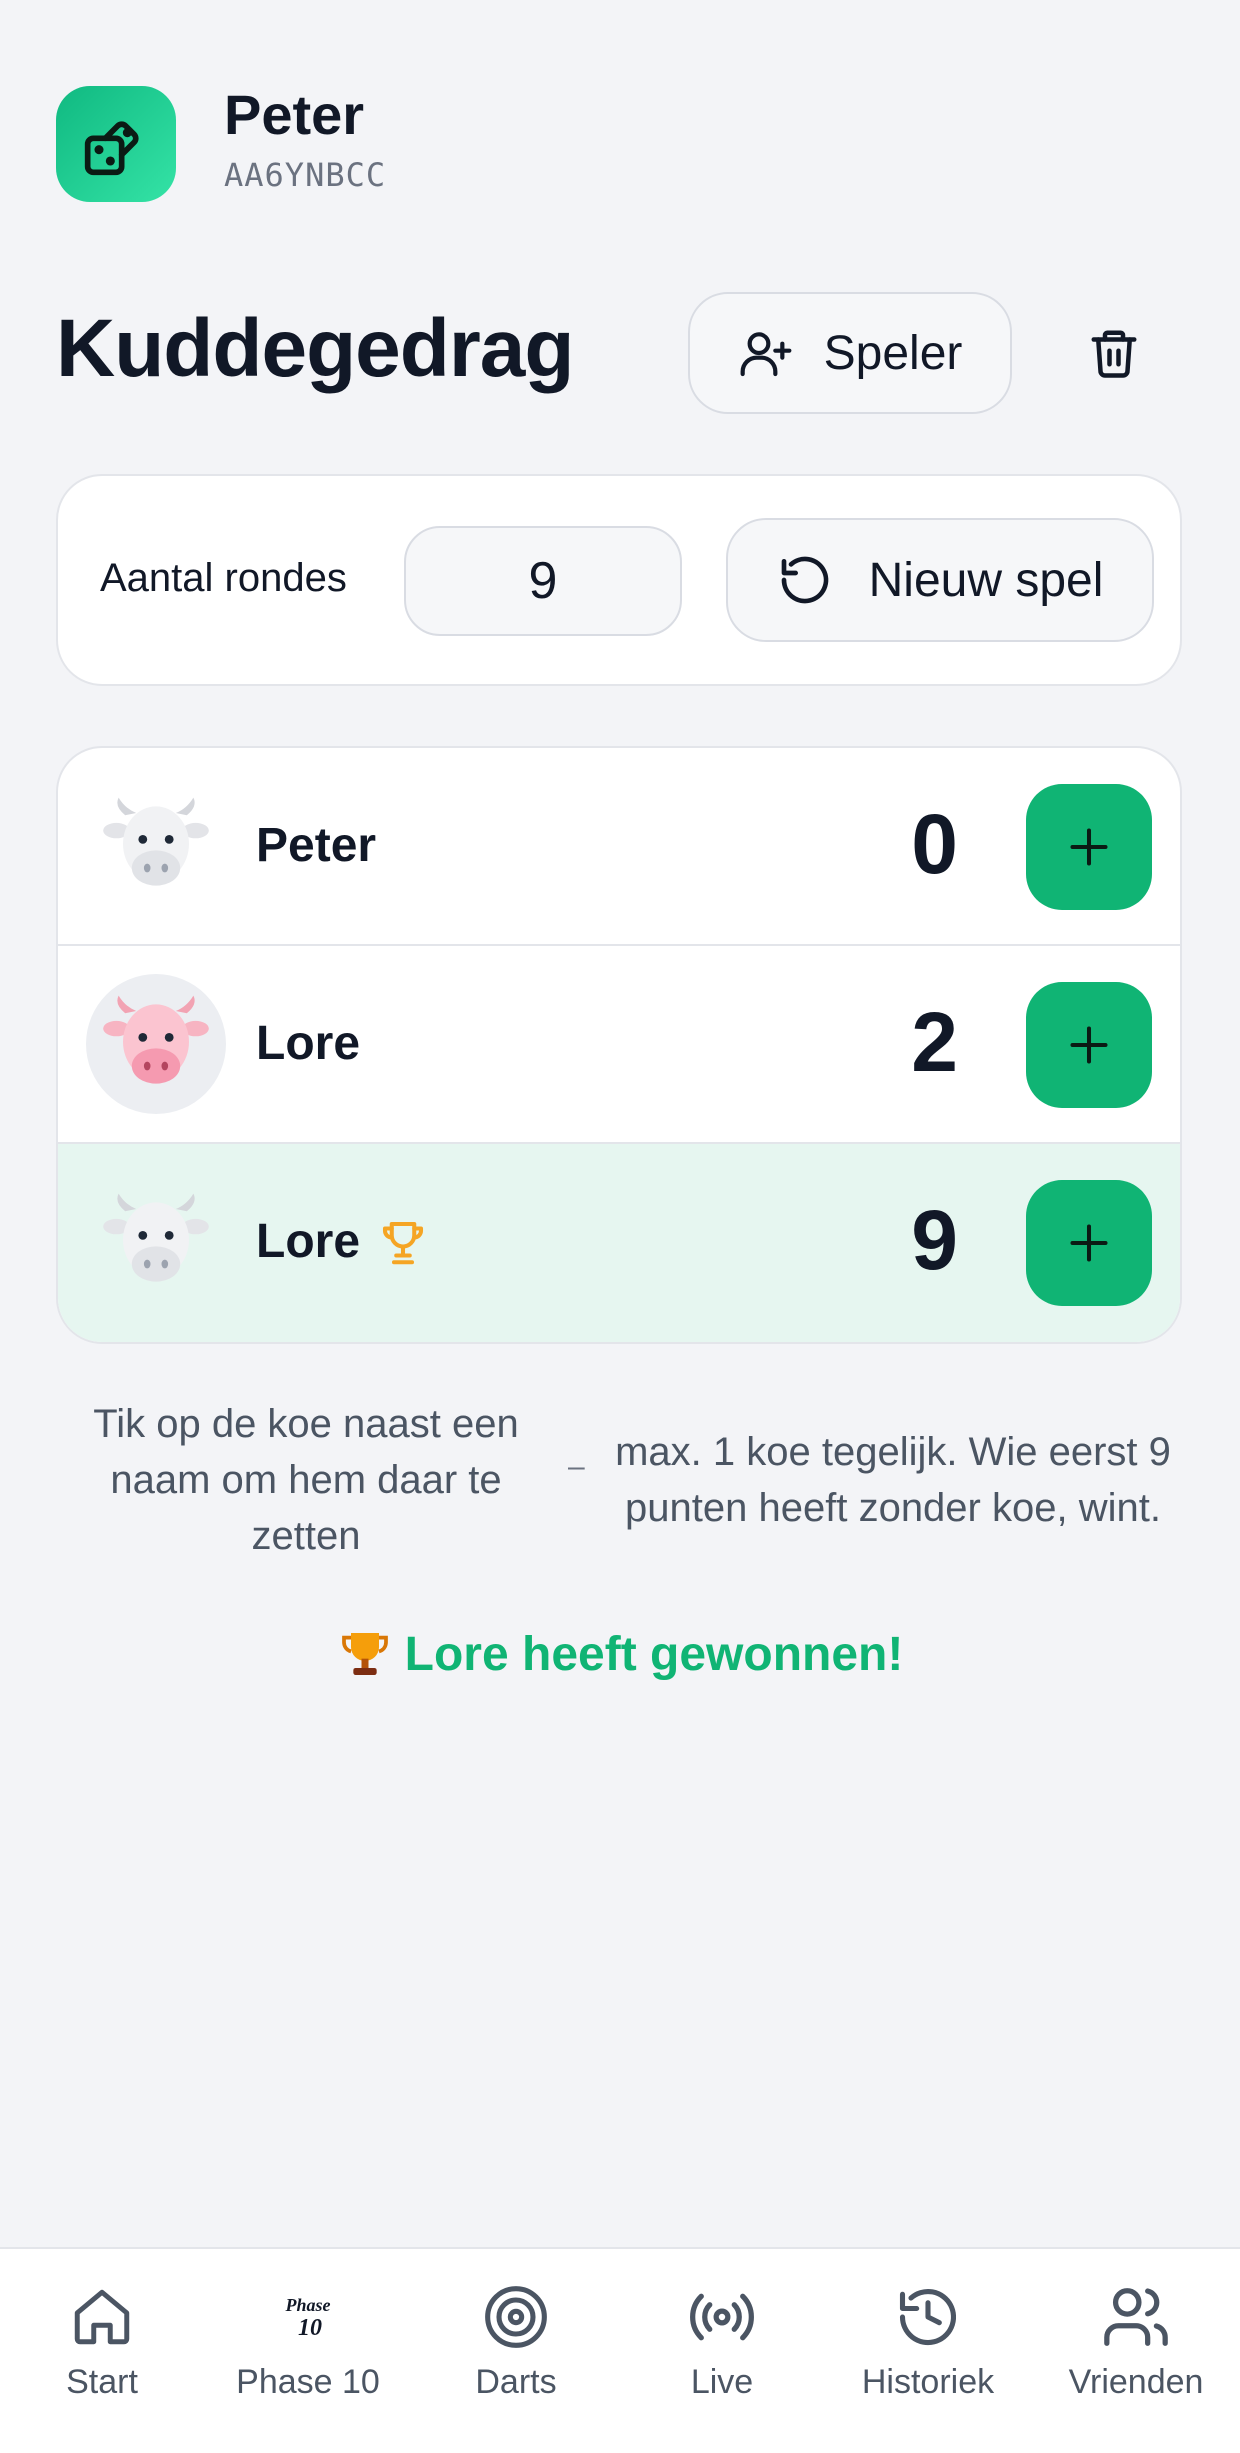 The width and height of the screenshot is (1240, 2453). I want to click on history-icon, so click(928, 2317).